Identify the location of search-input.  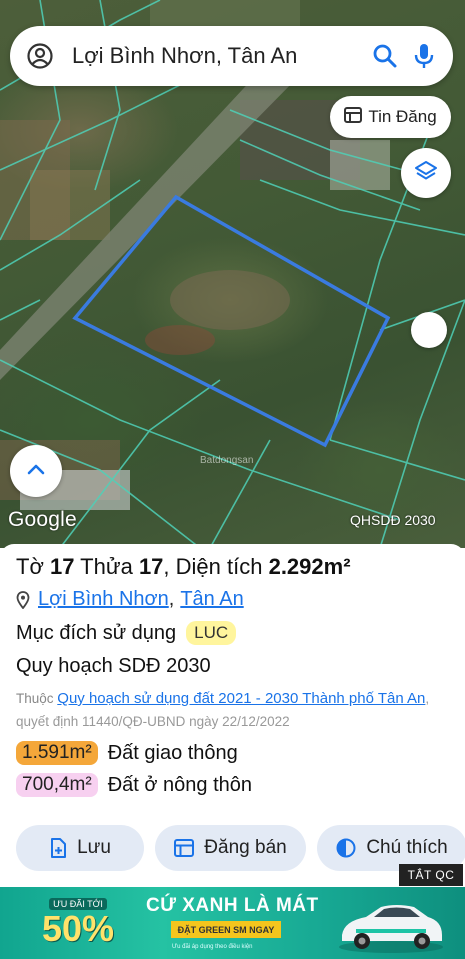
(216, 56).